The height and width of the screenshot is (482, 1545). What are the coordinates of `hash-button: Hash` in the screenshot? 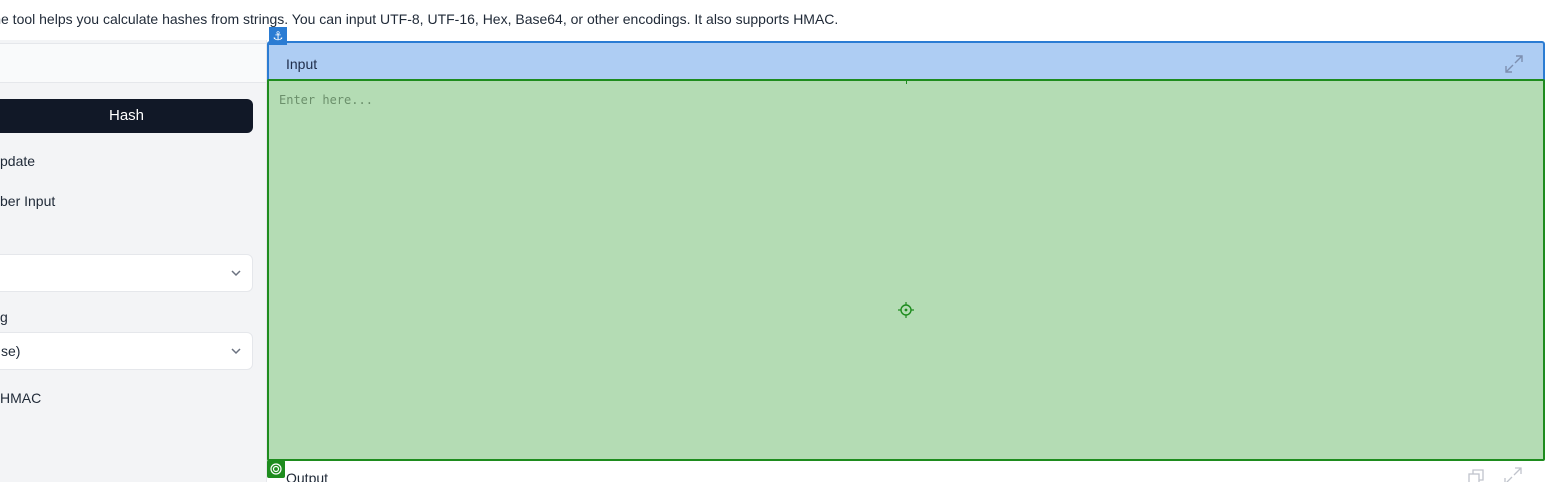 It's located at (126, 116).